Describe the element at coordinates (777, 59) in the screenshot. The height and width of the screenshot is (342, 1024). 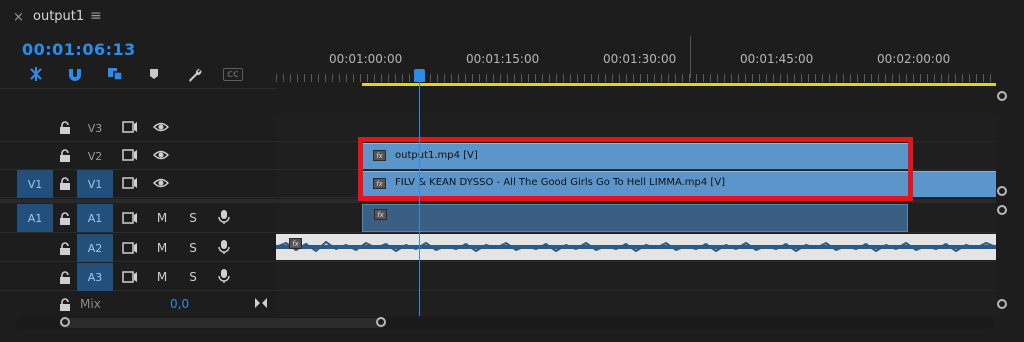
I see `ruler-label: 00:01:45:00` at that location.